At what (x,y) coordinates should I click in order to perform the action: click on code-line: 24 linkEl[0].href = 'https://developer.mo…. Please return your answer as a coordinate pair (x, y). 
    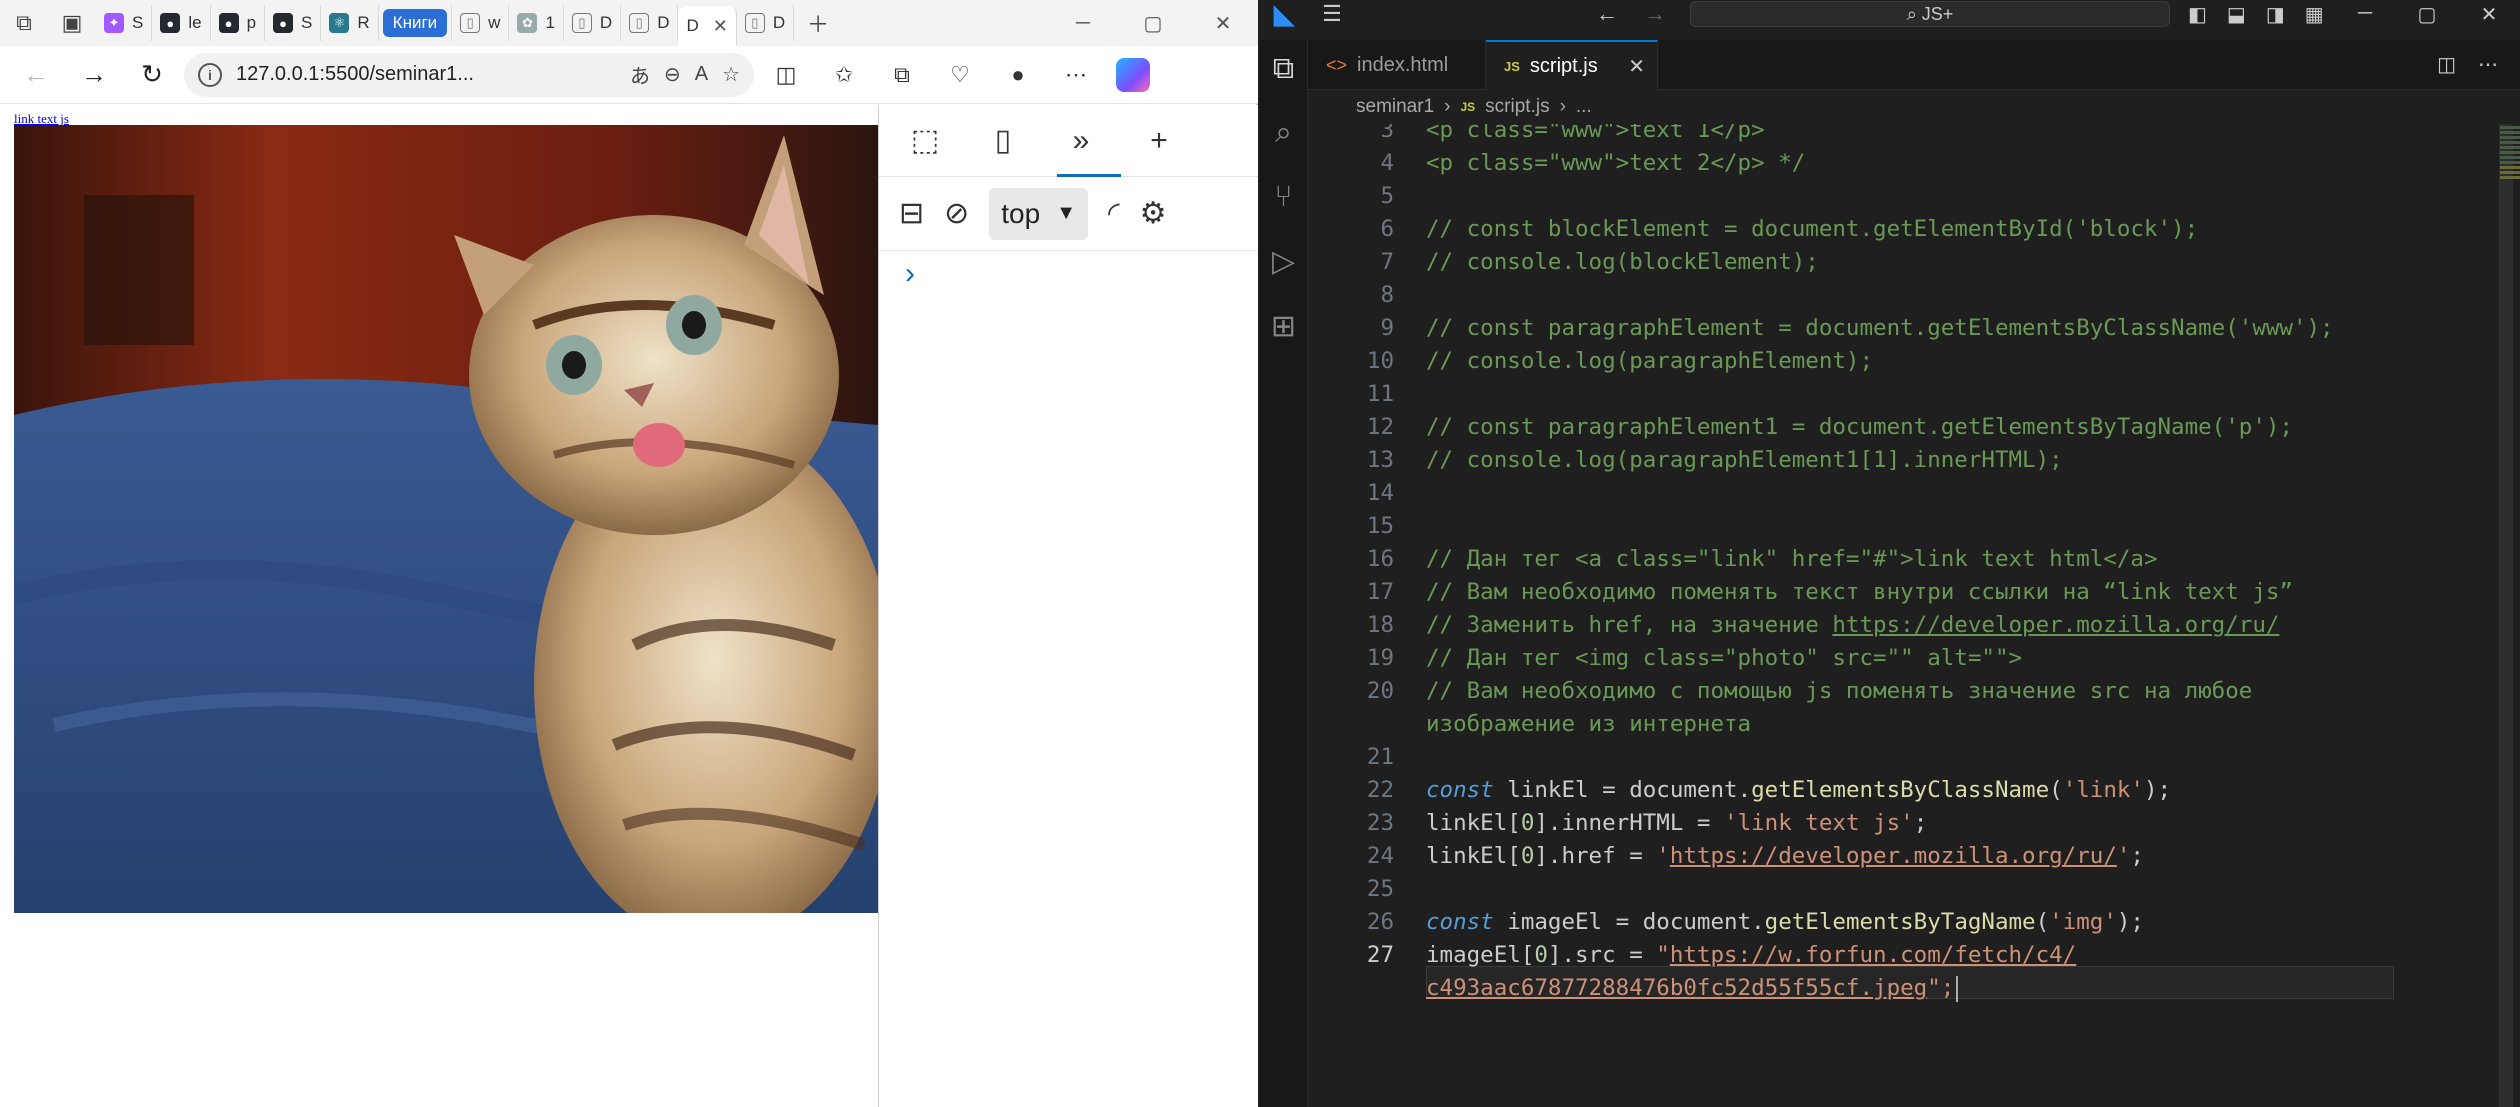
    Looking at the image, I should click on (1821, 856).